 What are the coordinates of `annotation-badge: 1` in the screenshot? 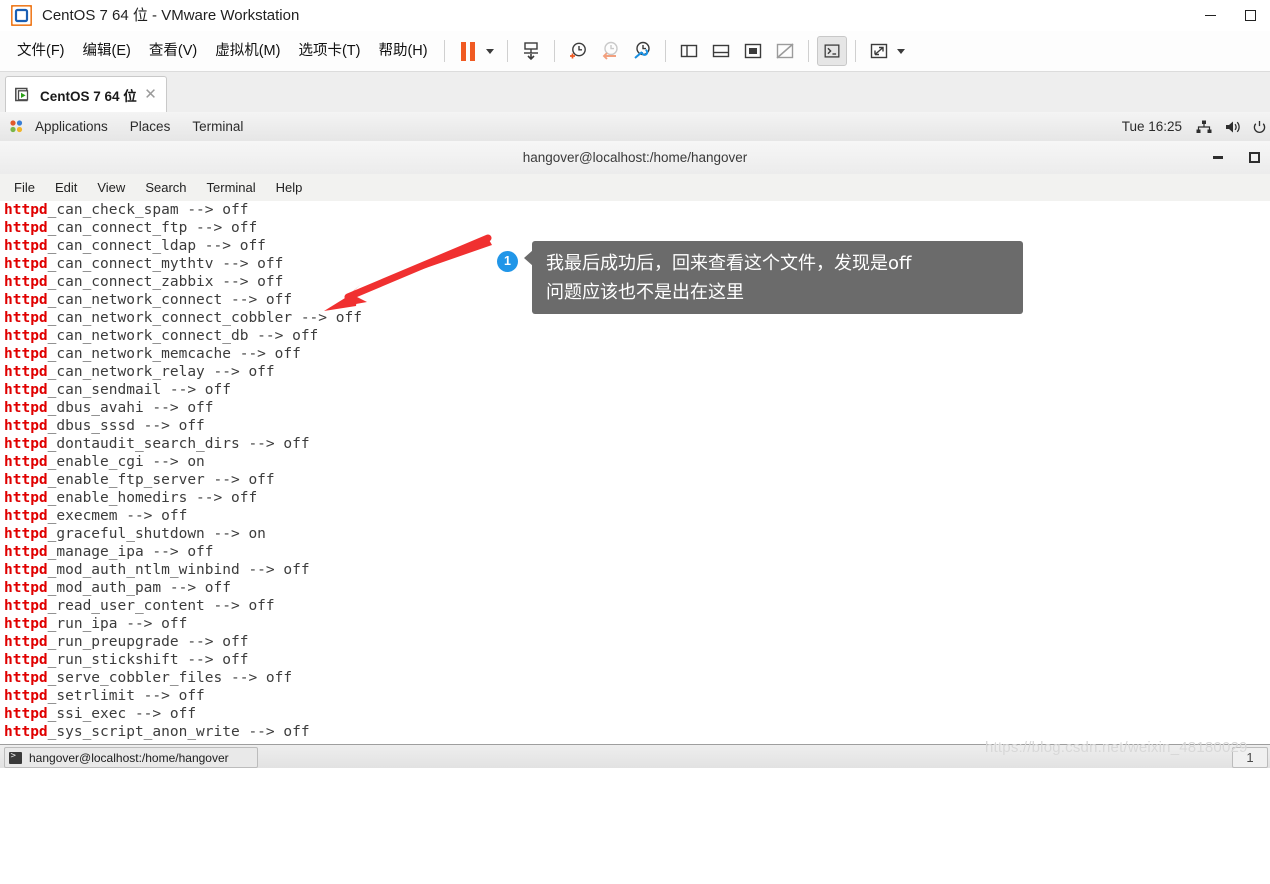 It's located at (507, 261).